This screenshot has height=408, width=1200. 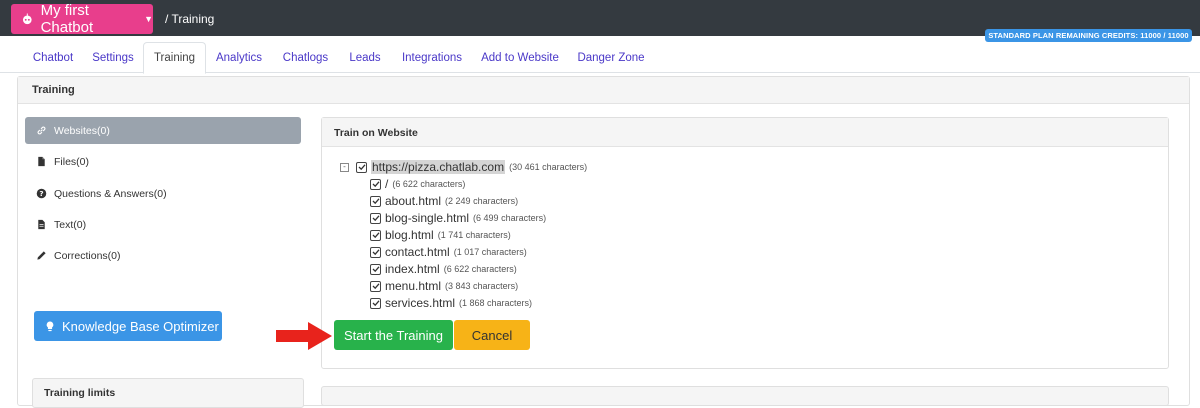 I want to click on tree-page-row: / (6 622 characters), so click(x=417, y=184).